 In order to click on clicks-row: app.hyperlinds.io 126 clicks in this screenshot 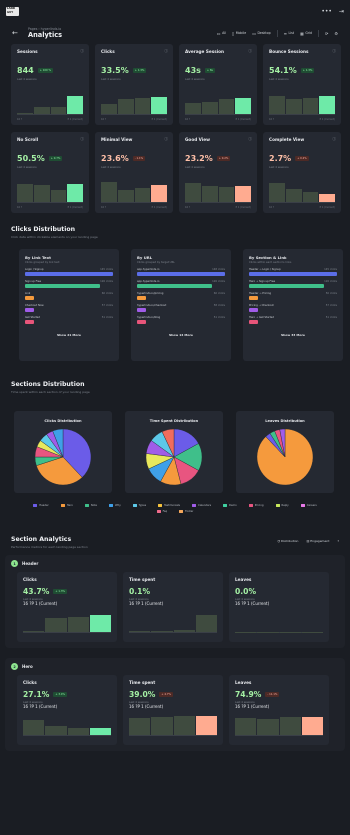, I will do `click(181, 284)`.